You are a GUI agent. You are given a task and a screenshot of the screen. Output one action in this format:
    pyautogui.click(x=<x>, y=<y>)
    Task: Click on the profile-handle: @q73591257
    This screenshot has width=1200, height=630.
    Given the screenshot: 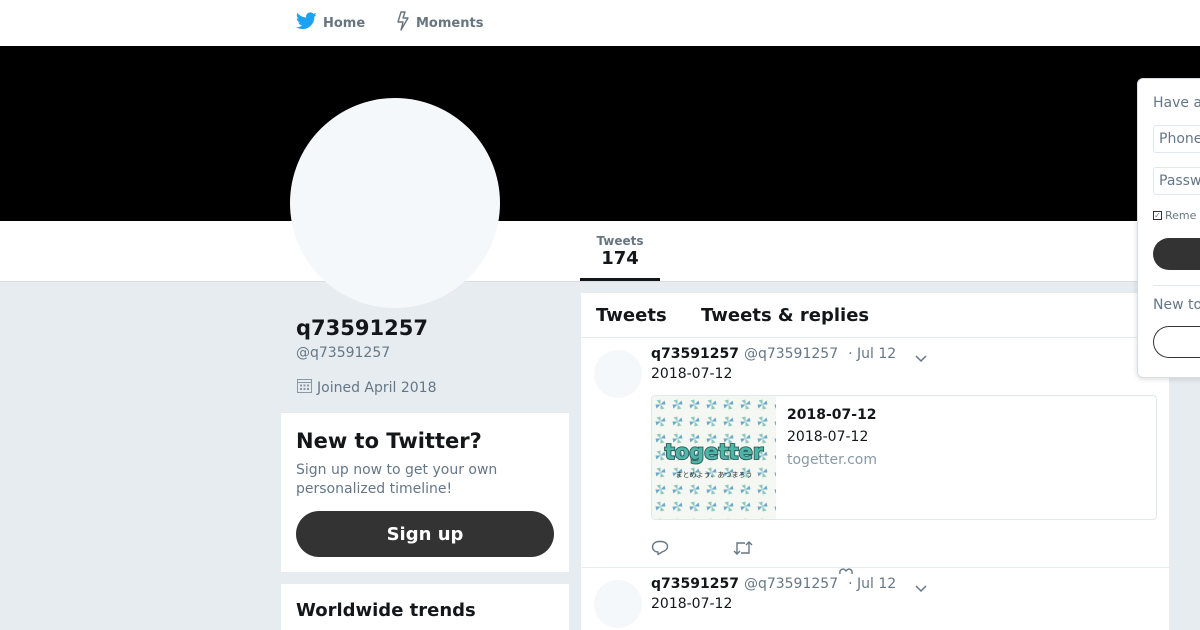 What is the action you would take?
    pyautogui.click(x=343, y=353)
    